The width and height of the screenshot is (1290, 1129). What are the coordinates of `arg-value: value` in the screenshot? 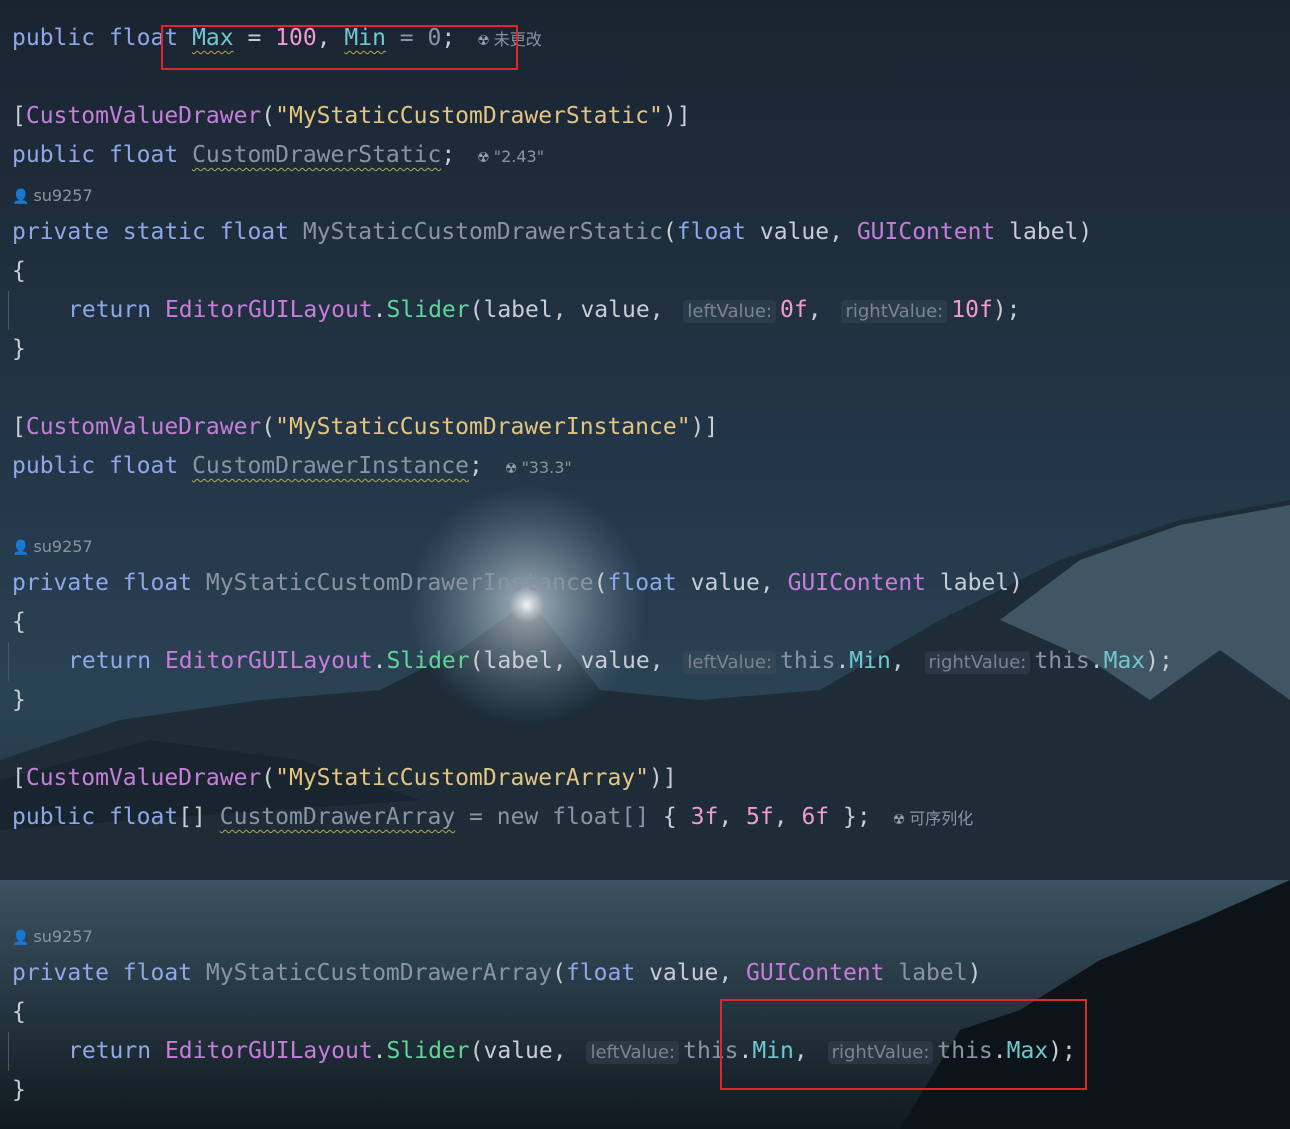 It's located at (615, 310).